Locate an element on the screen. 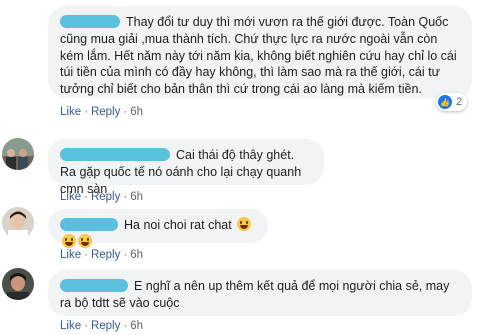  reaction-count: 2 is located at coordinates (459, 102).